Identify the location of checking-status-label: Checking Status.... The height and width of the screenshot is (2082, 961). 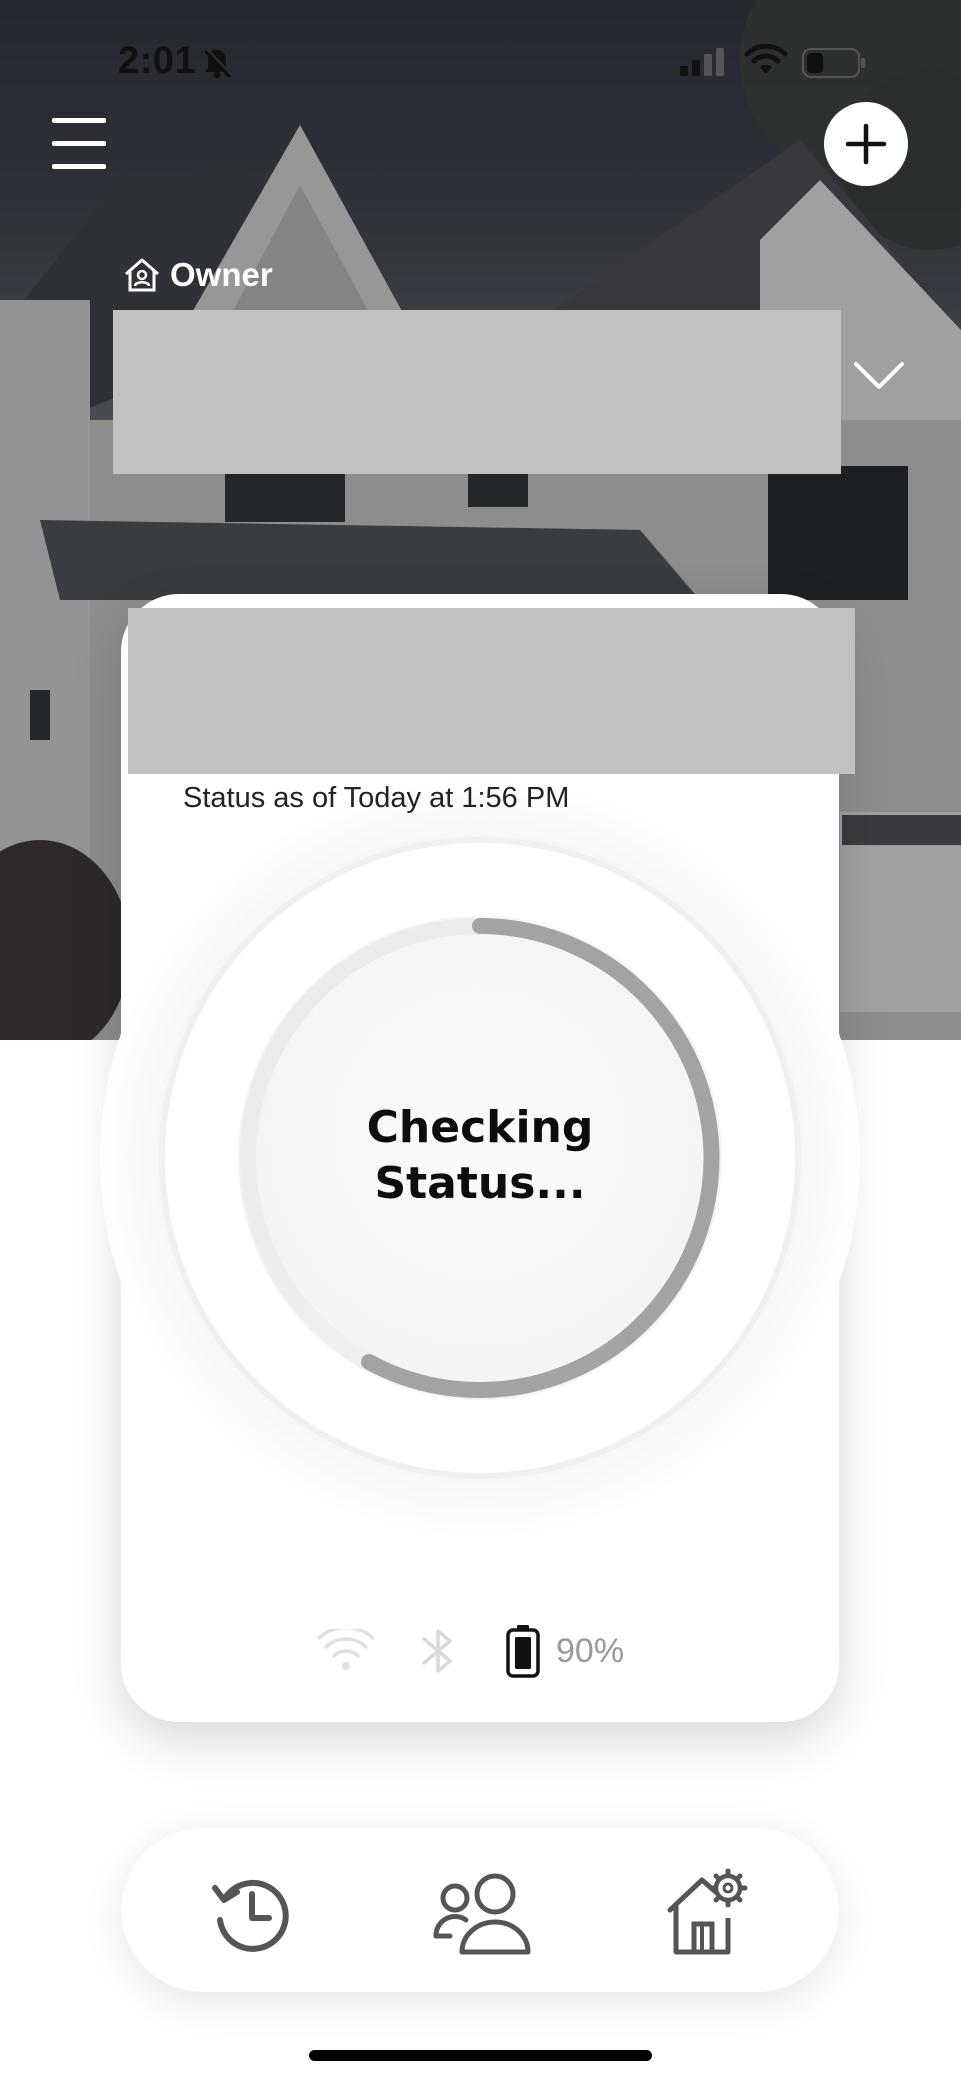
(480, 1156).